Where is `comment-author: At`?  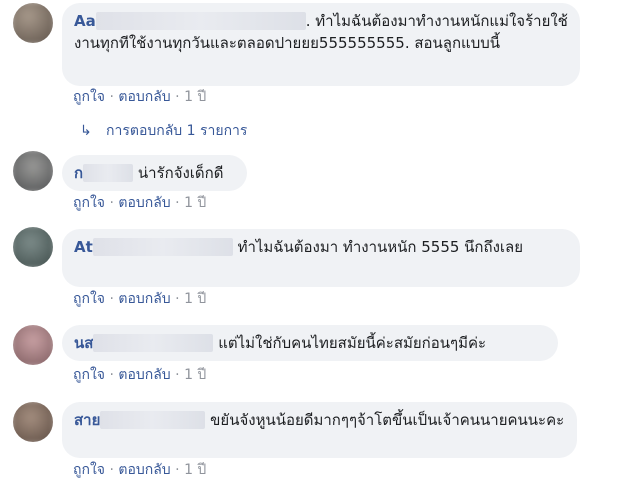
comment-author: At is located at coordinates (83, 247).